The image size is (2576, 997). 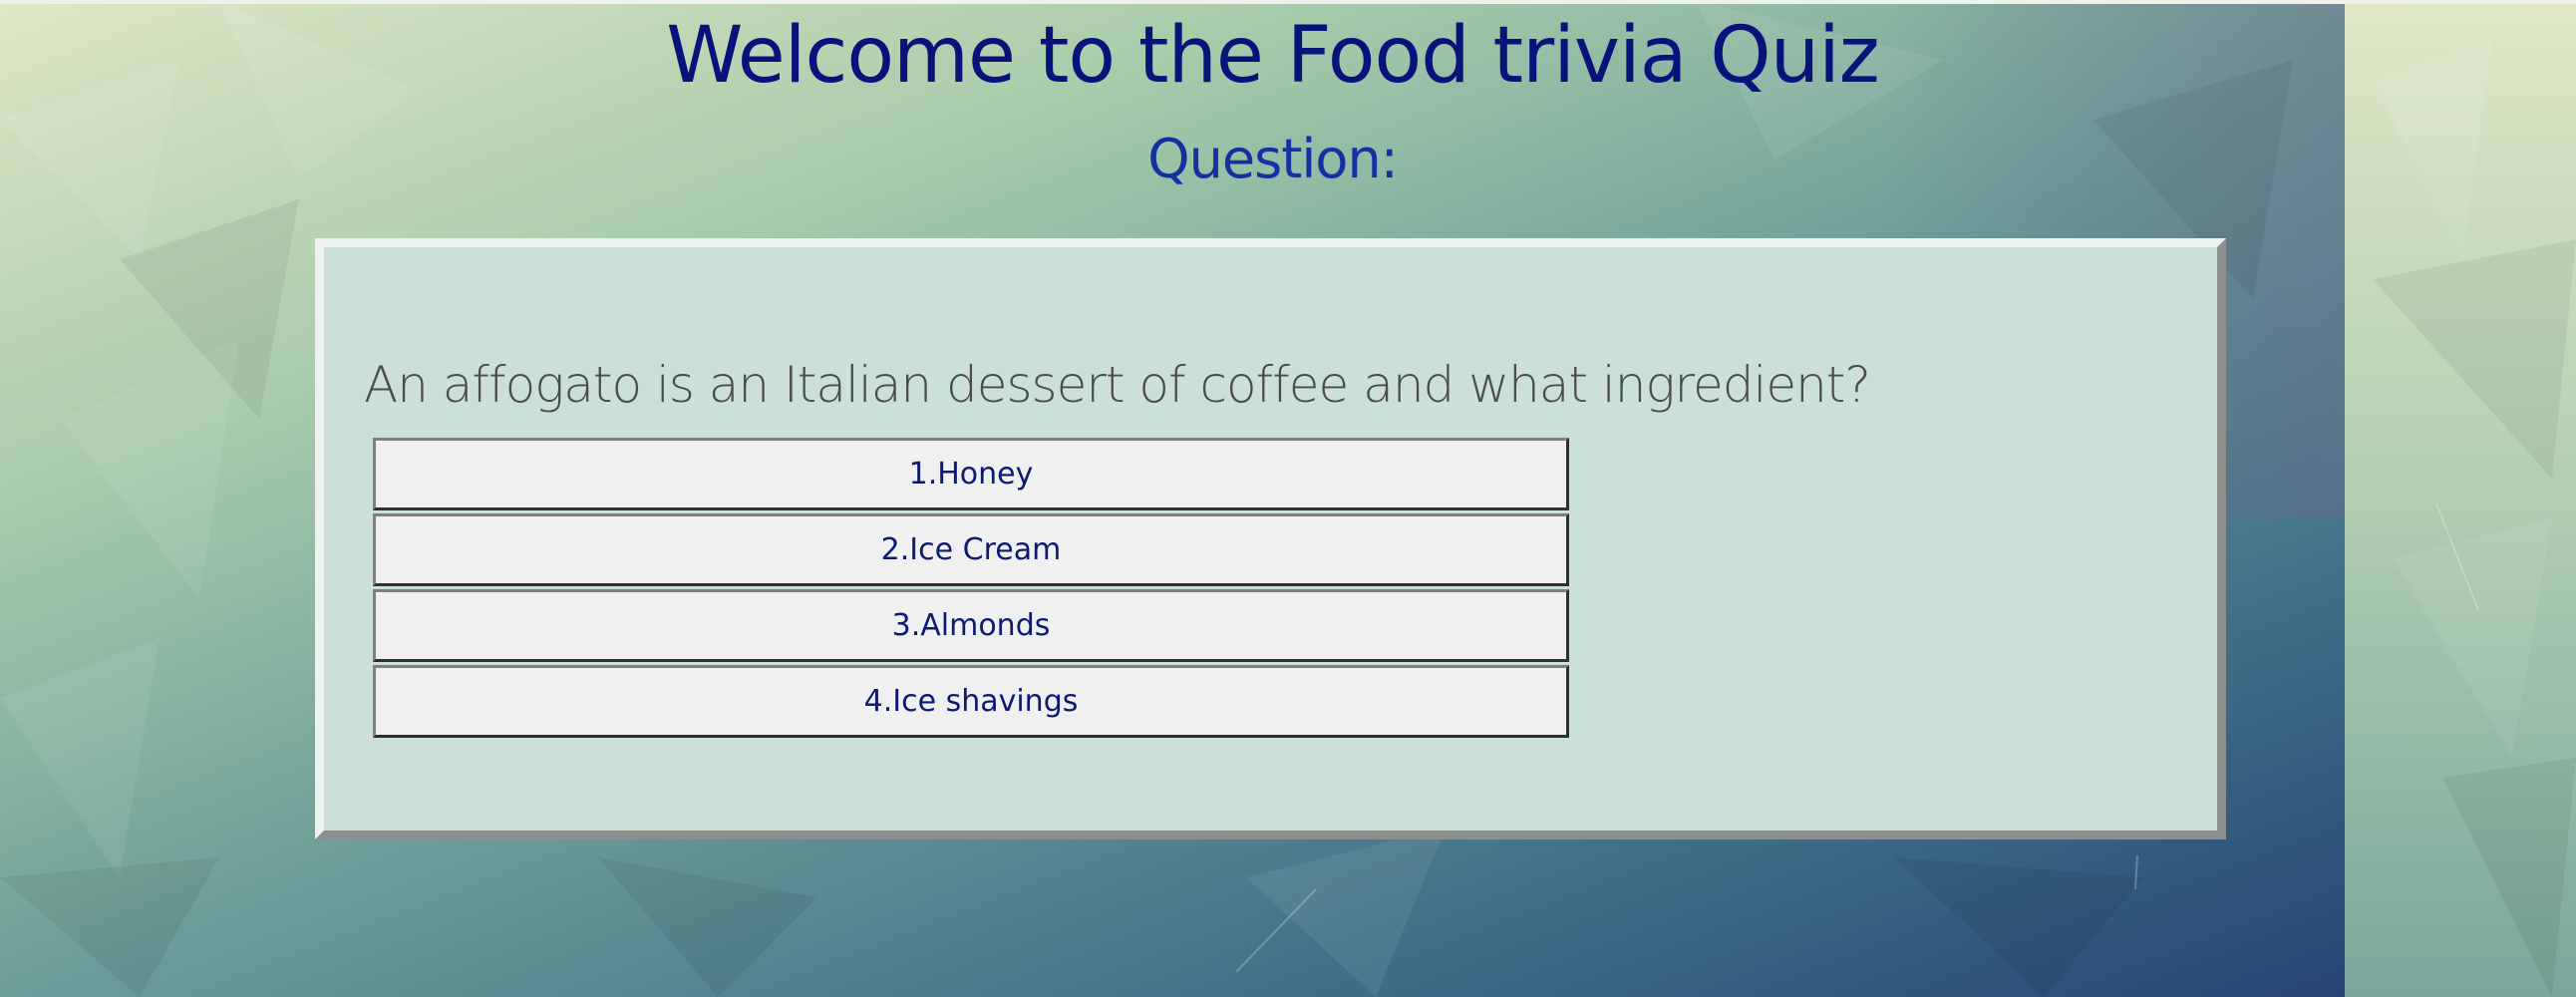 I want to click on page-title: Welcome to the Food trivia Quiz, so click(x=1273, y=56).